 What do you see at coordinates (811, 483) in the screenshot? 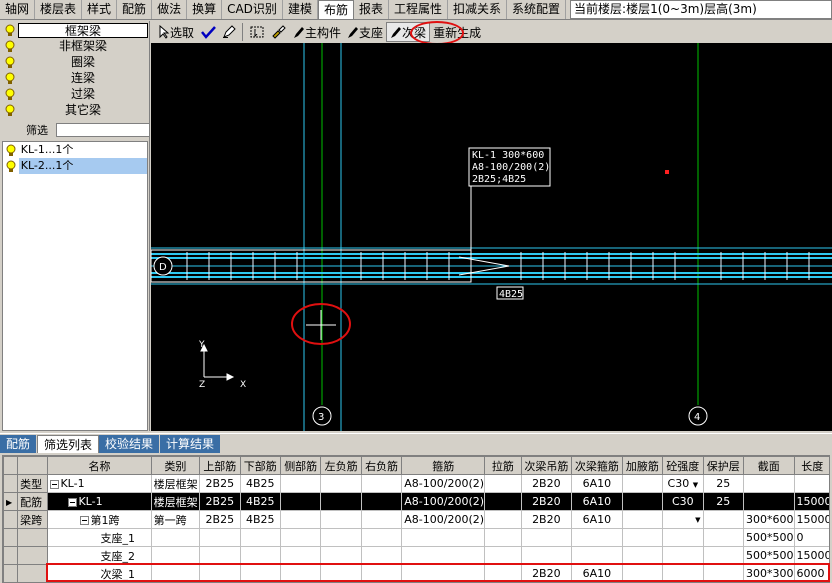
I see `cell-length` at bounding box center [811, 483].